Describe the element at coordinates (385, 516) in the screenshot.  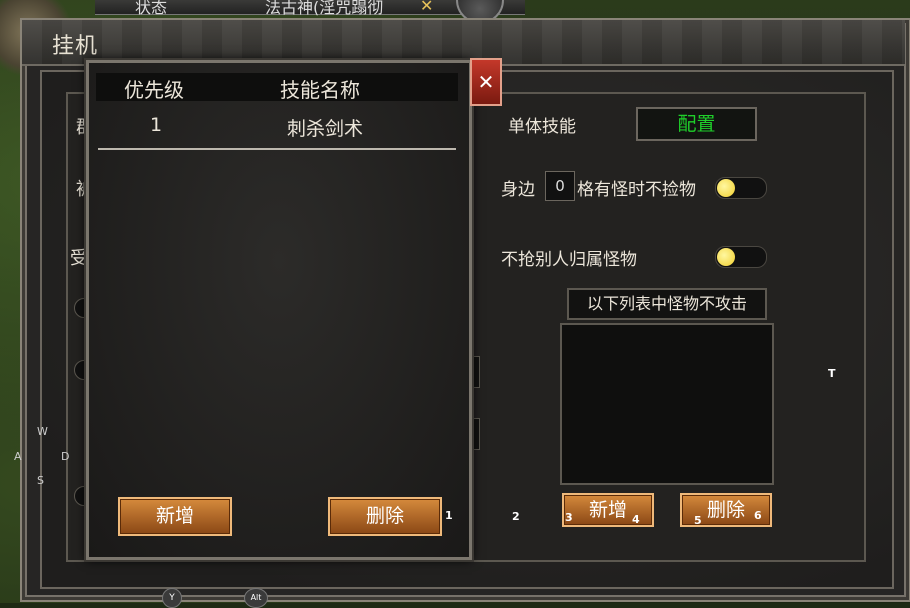
I see `delete-skill-button: 删除` at that location.